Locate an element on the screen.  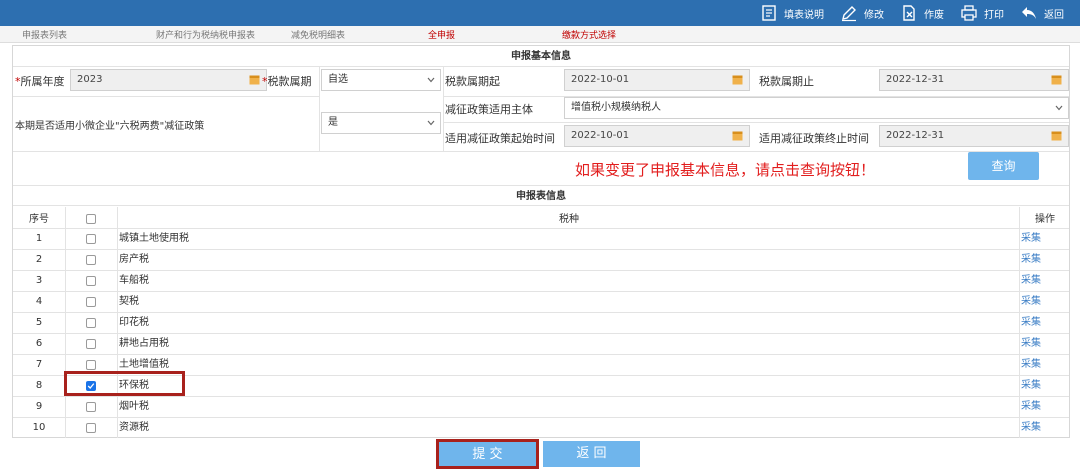
tab-bar: 申报表列表 财产和行为税纳税申报表 减免税明细表 全申报 缴款方式选择 is located at coordinates (540, 34).